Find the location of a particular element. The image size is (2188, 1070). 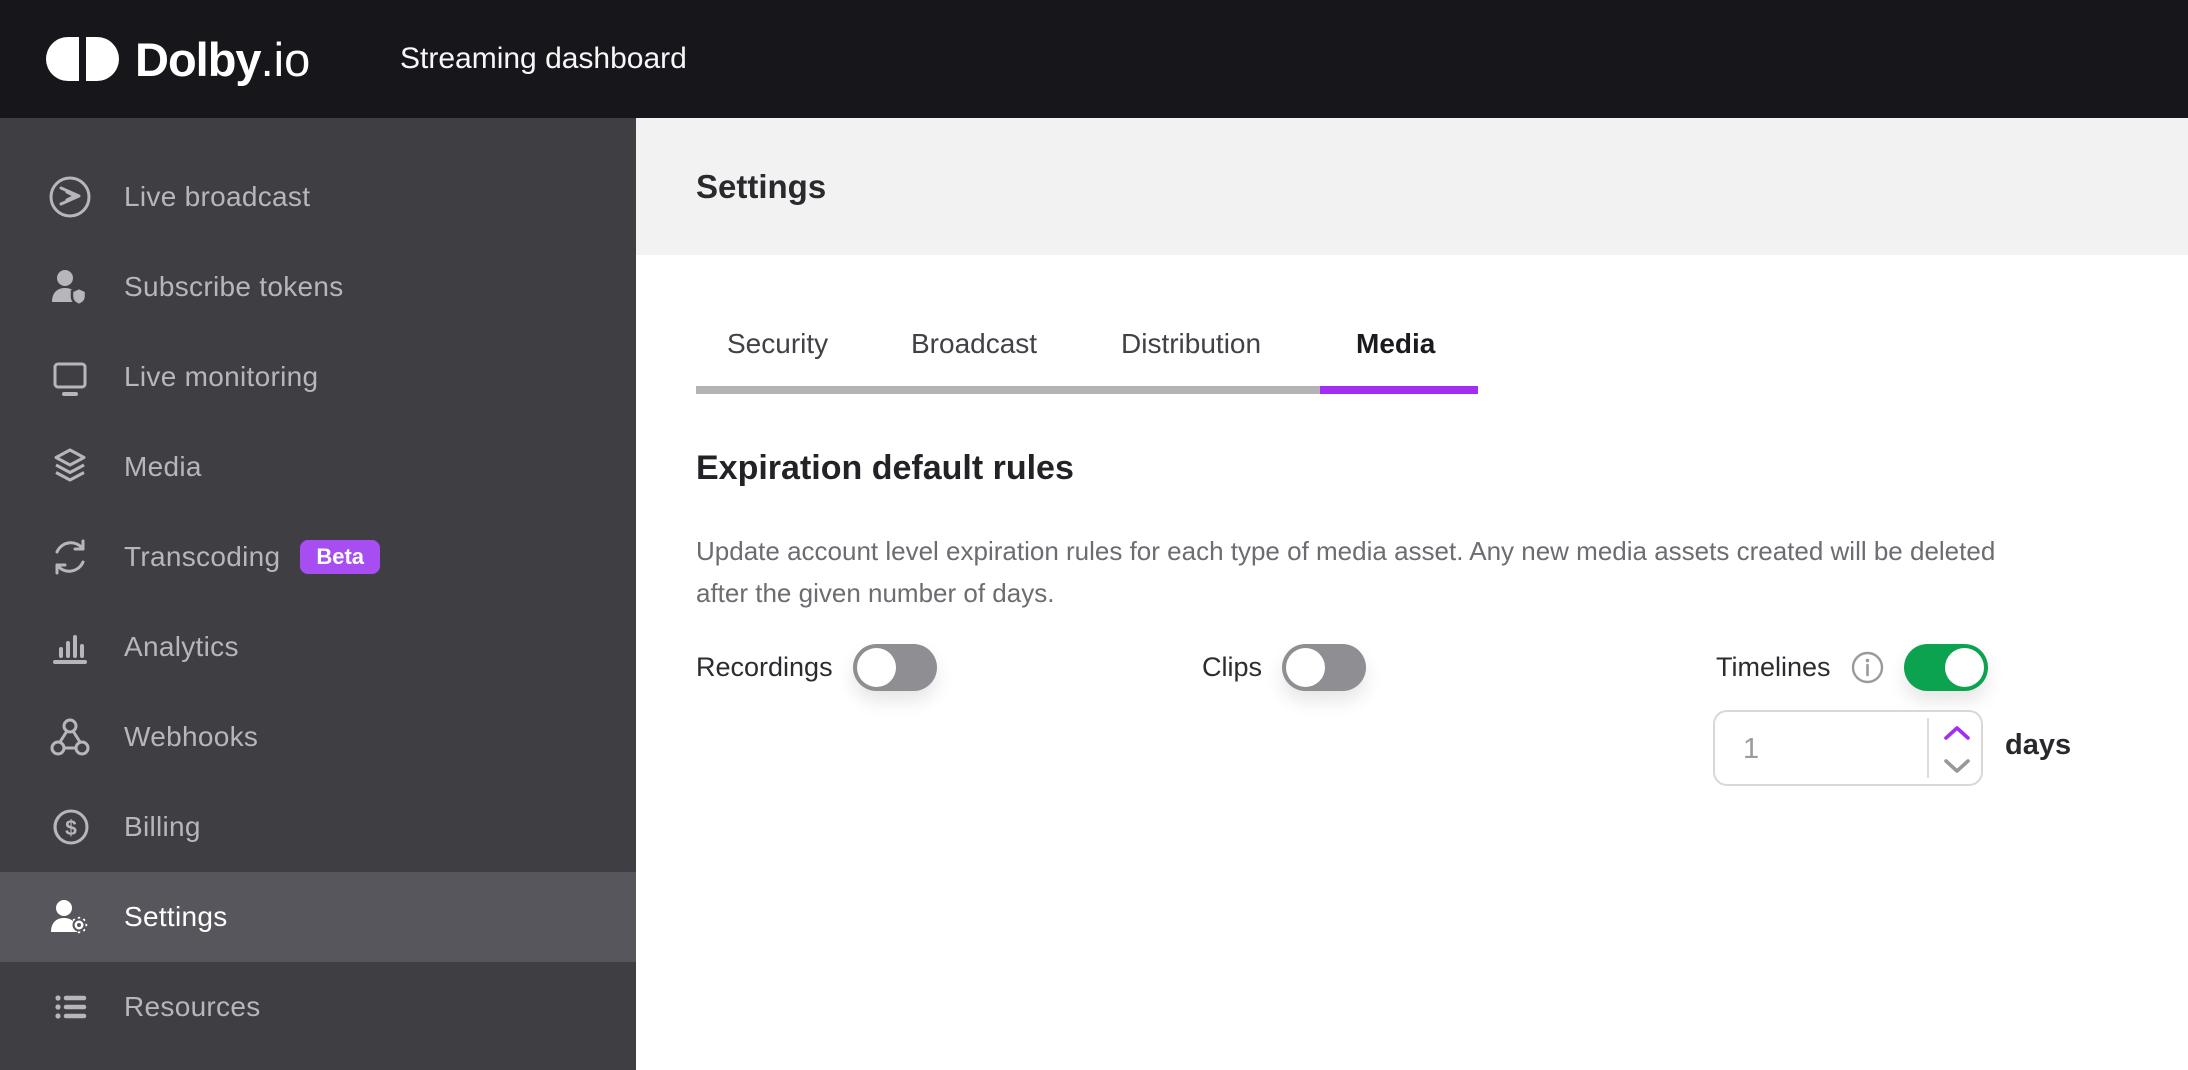

clips-toggle-group: Clips is located at coordinates (1284, 667).